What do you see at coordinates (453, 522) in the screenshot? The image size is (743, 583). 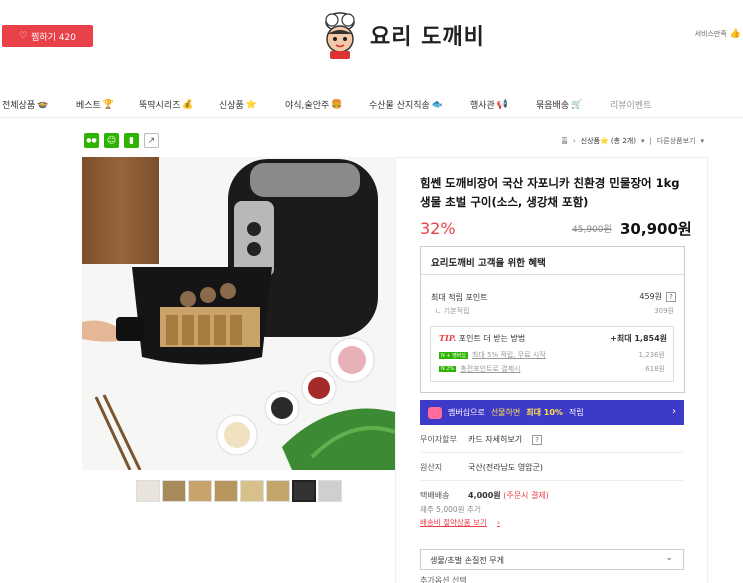 I see `save-shipping-label: 배송비 절약상품 보기` at bounding box center [453, 522].